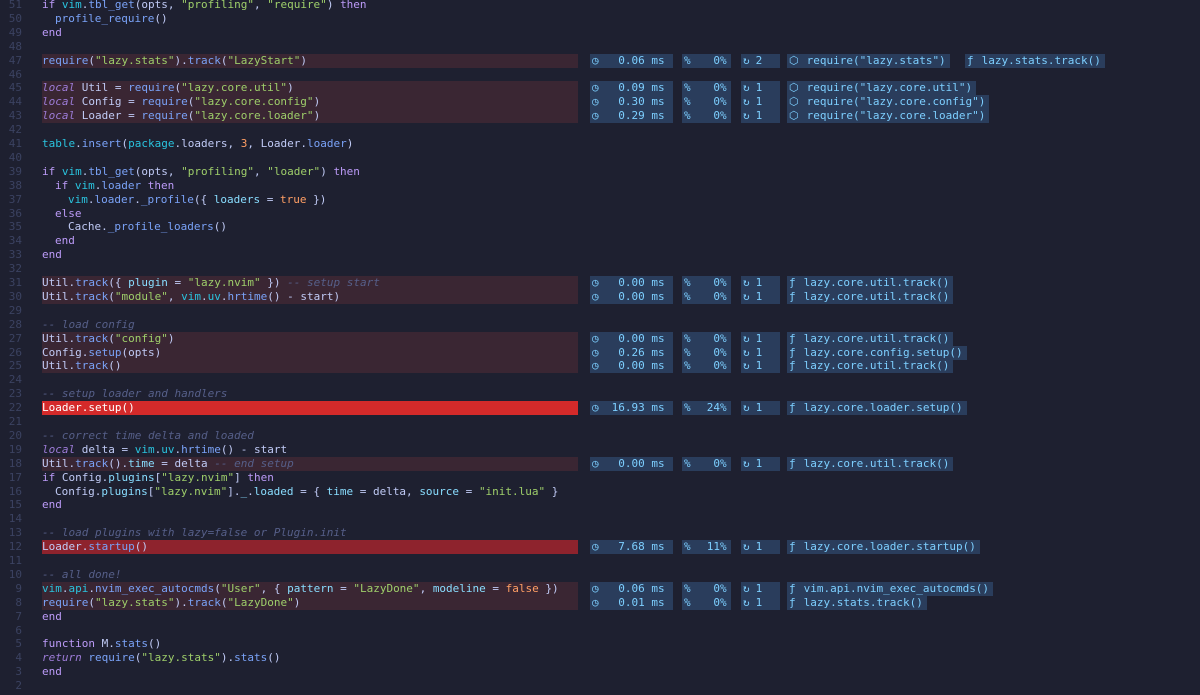 The image size is (1200, 695). What do you see at coordinates (687, 408) in the screenshot?
I see `percent-icon: %` at bounding box center [687, 408].